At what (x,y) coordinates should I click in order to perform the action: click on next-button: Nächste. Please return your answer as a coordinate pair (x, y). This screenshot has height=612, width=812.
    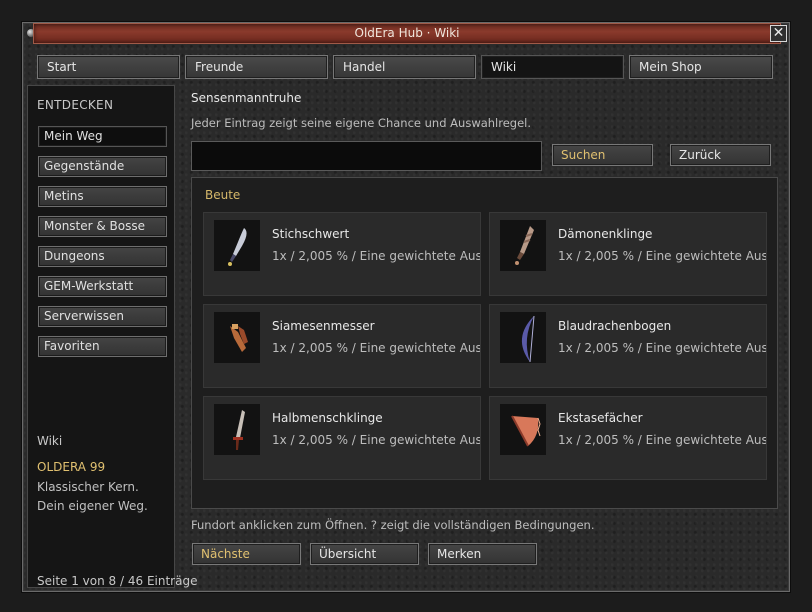
    Looking at the image, I should click on (246, 554).